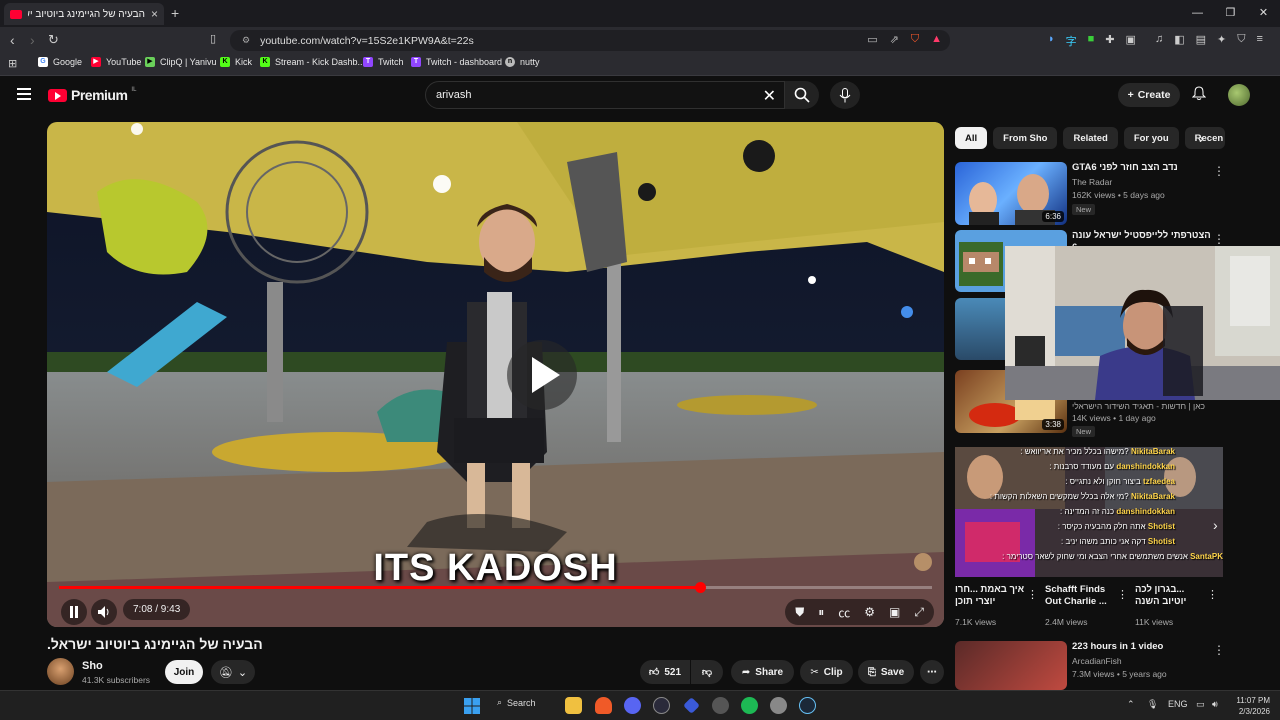 Image resolution: width=1280 pixels, height=720 pixels. What do you see at coordinates (1131, 41) in the screenshot?
I see `reader-icon: ▣` at bounding box center [1131, 41].